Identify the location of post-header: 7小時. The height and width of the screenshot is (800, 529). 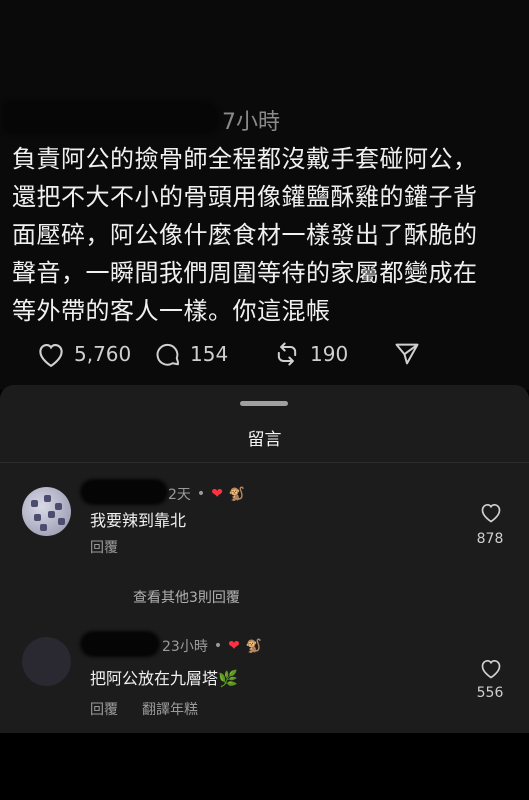
(264, 118).